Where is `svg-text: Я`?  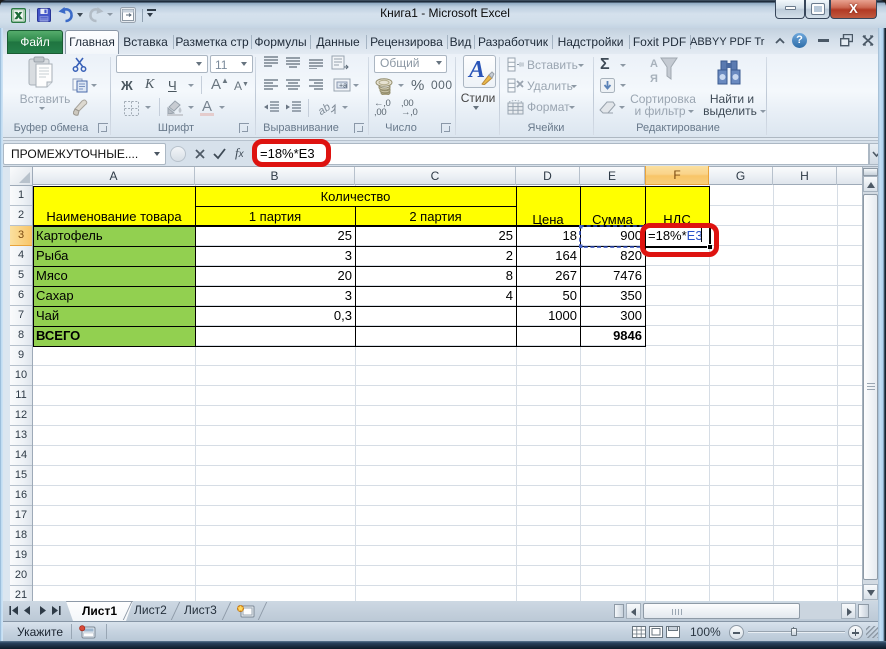 svg-text: Я is located at coordinates (654, 79).